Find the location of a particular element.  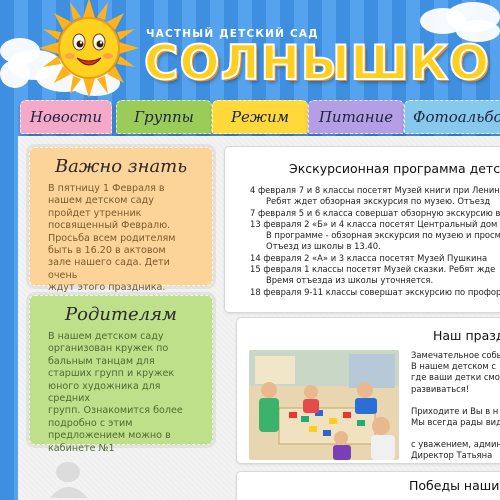

kids-playing-photo-illustration is located at coordinates (324, 405).